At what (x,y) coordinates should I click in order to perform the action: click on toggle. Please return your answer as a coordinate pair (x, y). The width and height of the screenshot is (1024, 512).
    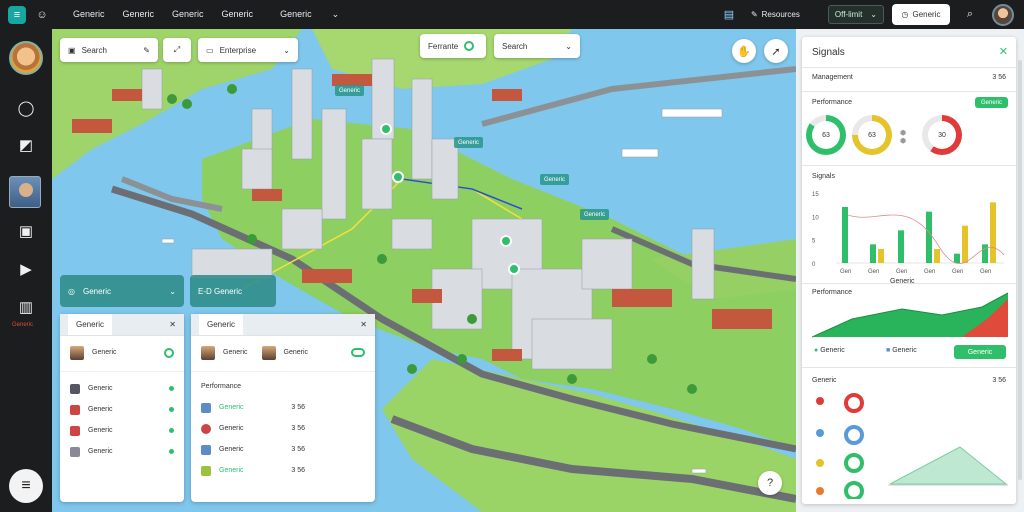
    Looking at the image, I should click on (358, 352).